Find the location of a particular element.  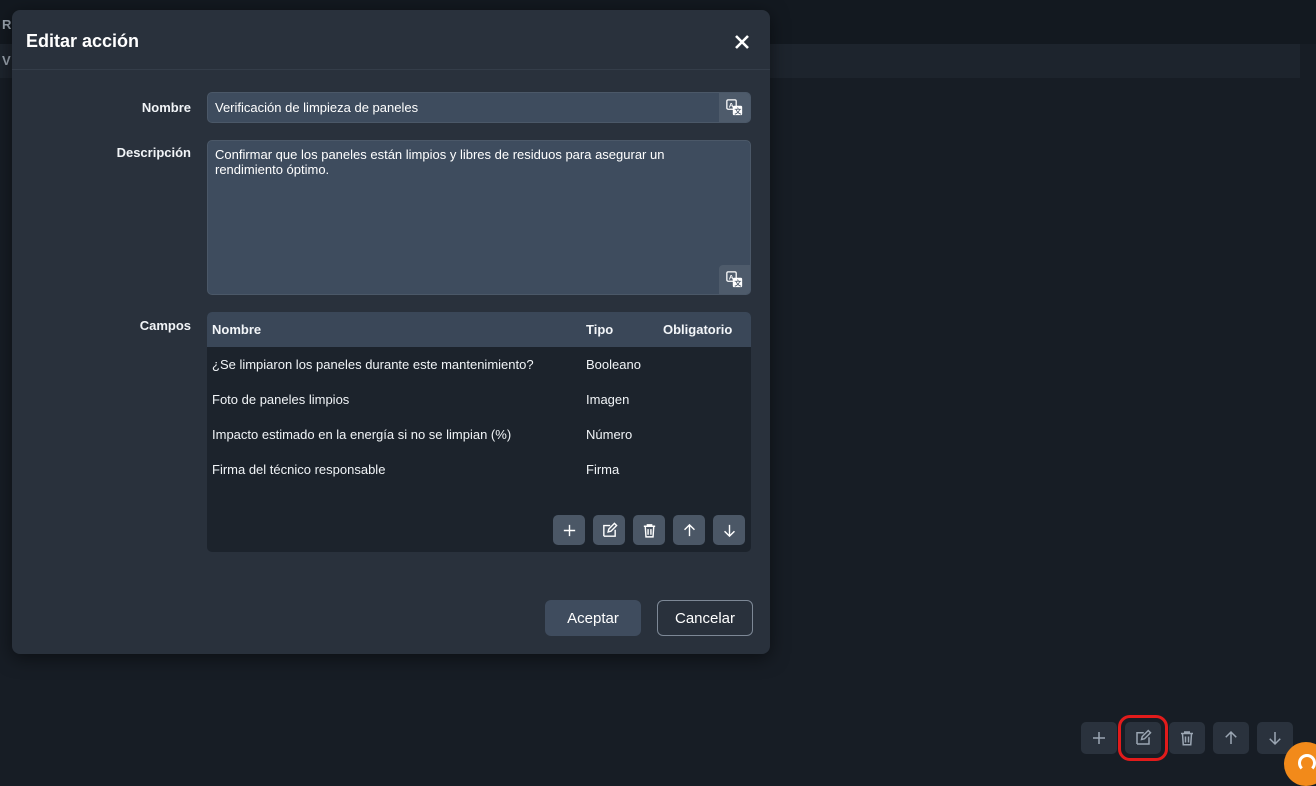

name-field-value: Verificación de limpieza de paneles is located at coordinates (317, 107).